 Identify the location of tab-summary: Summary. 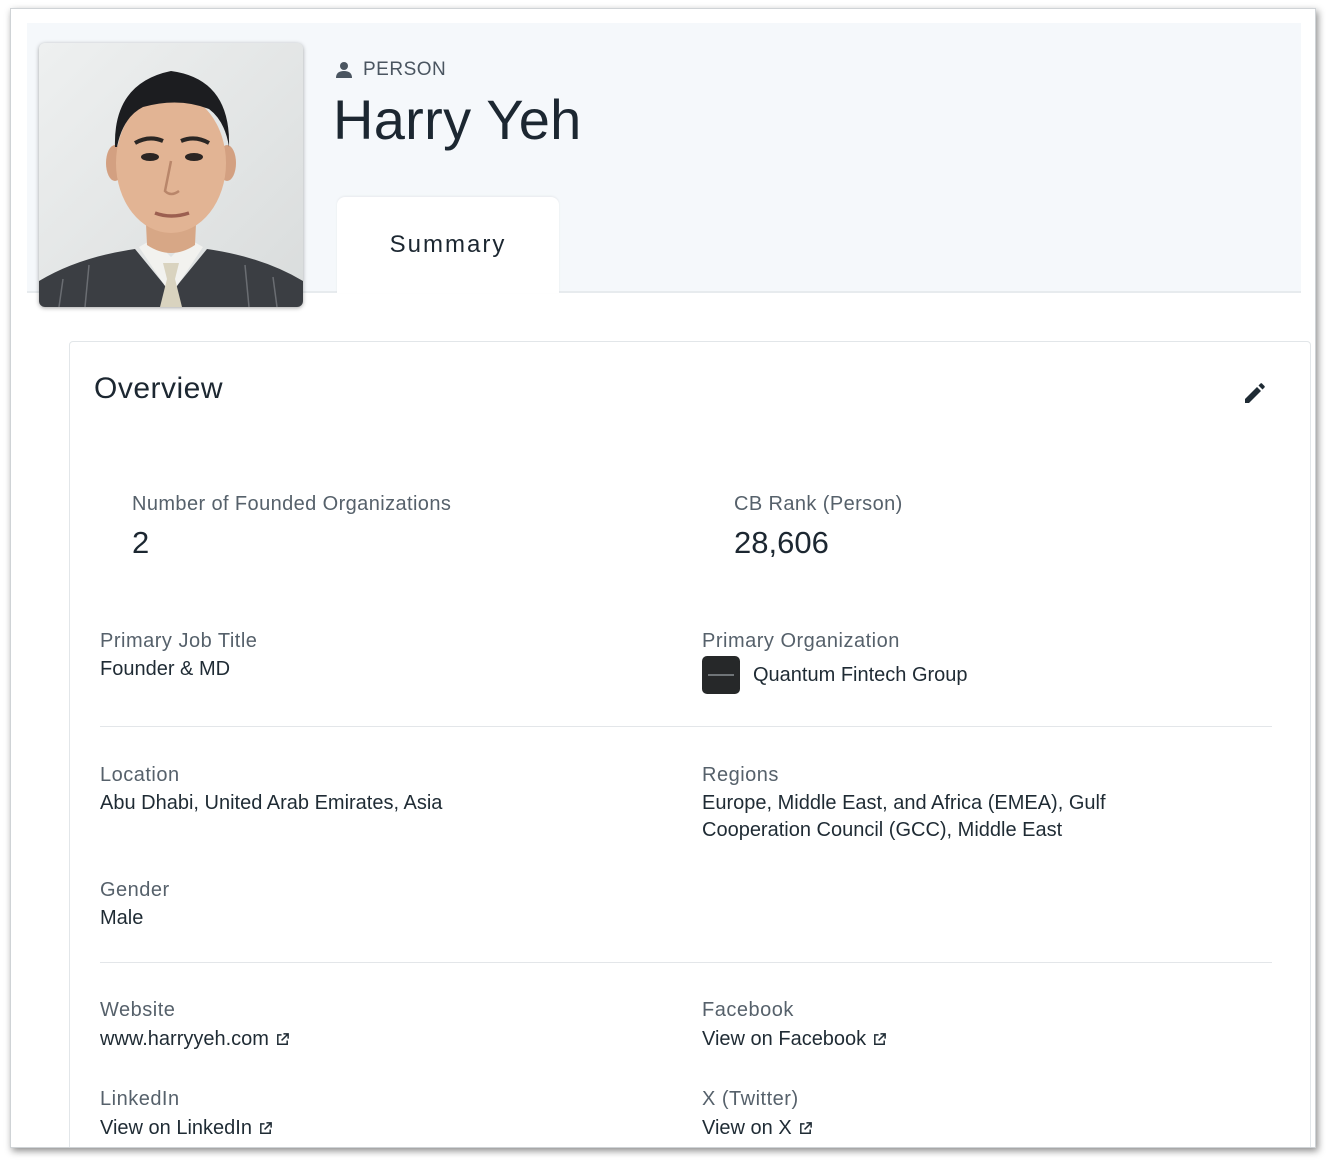
(448, 245).